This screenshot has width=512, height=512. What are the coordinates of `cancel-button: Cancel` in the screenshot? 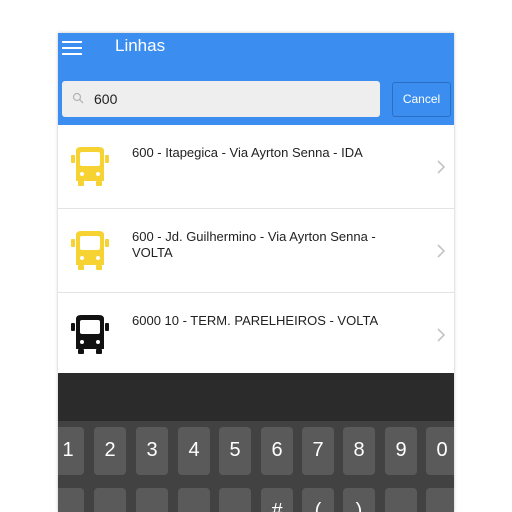 It's located at (421, 99).